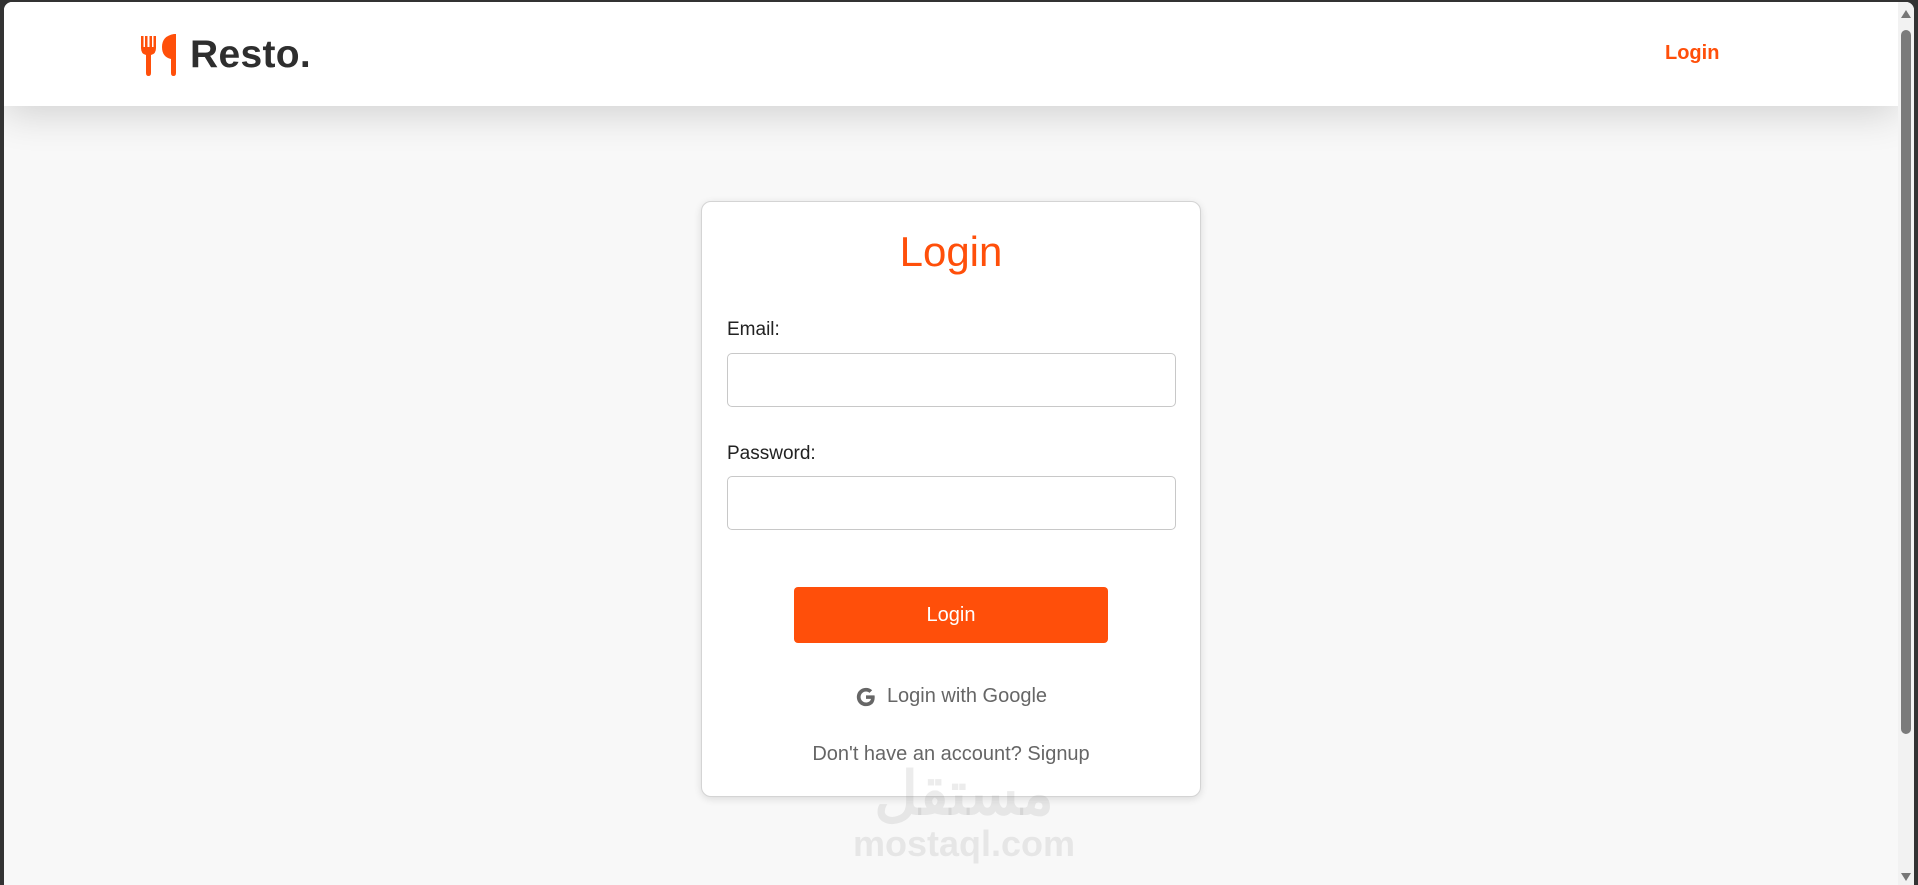 This screenshot has height=885, width=1918. Describe the element at coordinates (865, 696) in the screenshot. I see `google-icon` at that location.